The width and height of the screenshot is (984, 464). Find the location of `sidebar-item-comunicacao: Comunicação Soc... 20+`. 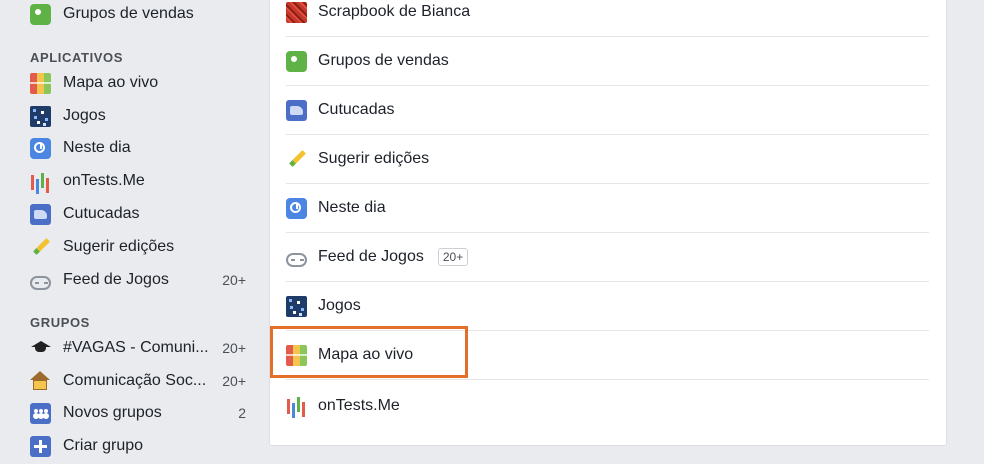

sidebar-item-comunicacao: Comunicação Soc... 20+ is located at coordinates (138, 381).